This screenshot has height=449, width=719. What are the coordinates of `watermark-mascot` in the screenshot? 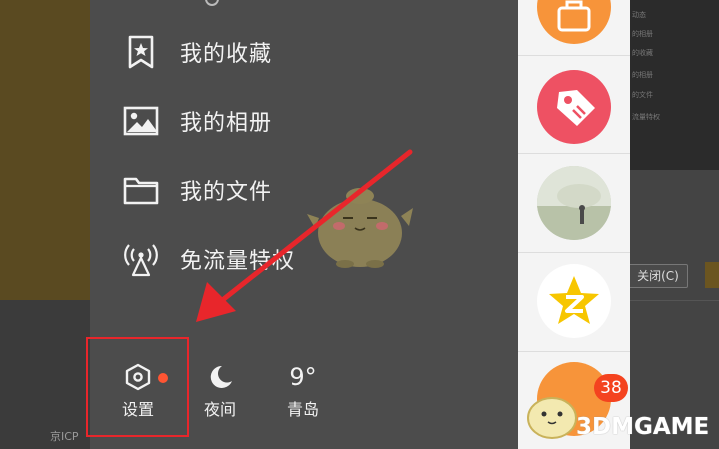 It's located at (552, 418).